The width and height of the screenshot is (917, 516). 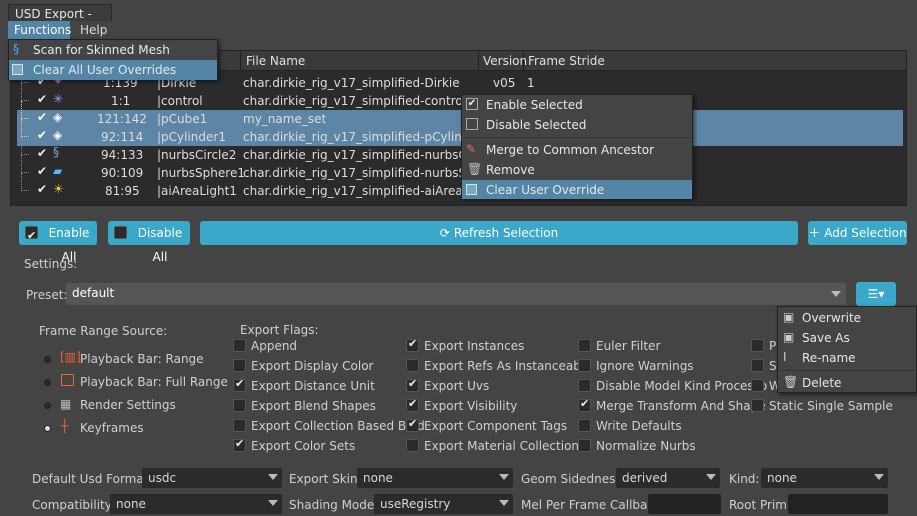 I want to click on menu-item-delete: 🗑 Delete, so click(x=847, y=383).